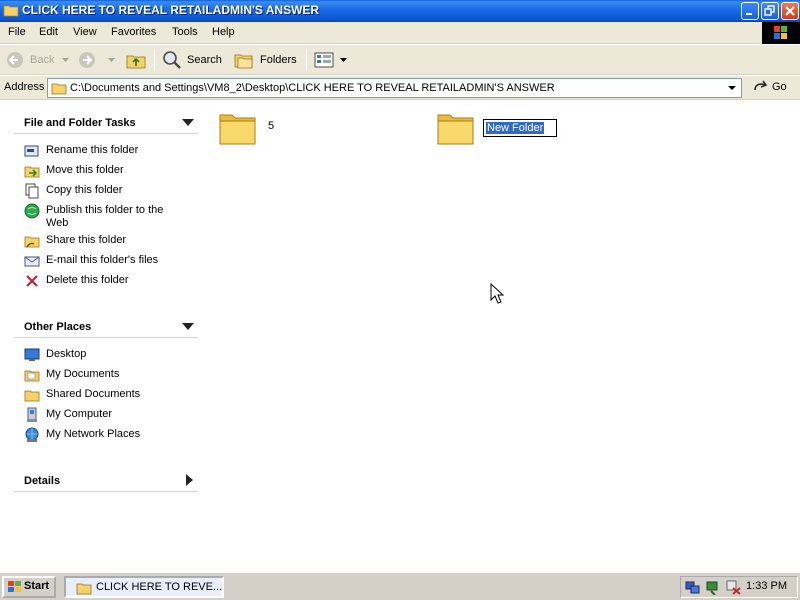  I want to click on mouse-cursor-icon, so click(497, 293).